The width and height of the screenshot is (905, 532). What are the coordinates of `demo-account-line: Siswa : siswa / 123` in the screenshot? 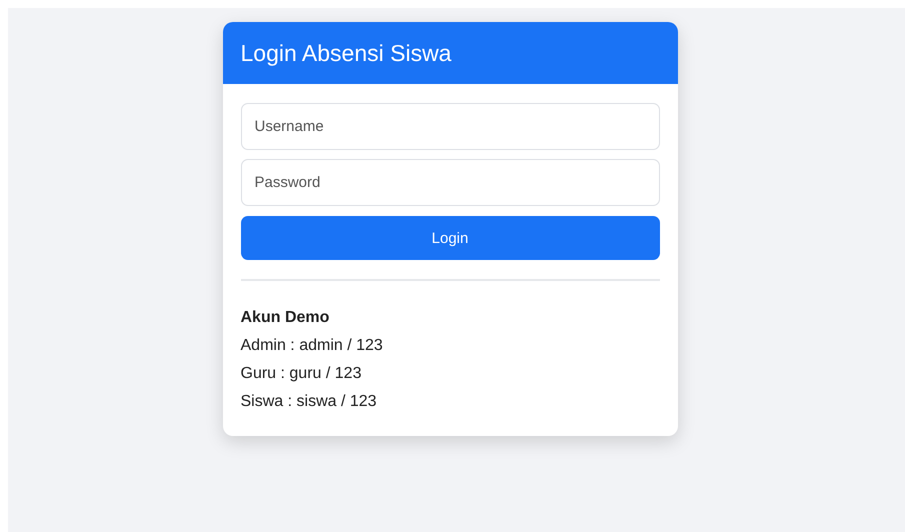 It's located at (309, 402).